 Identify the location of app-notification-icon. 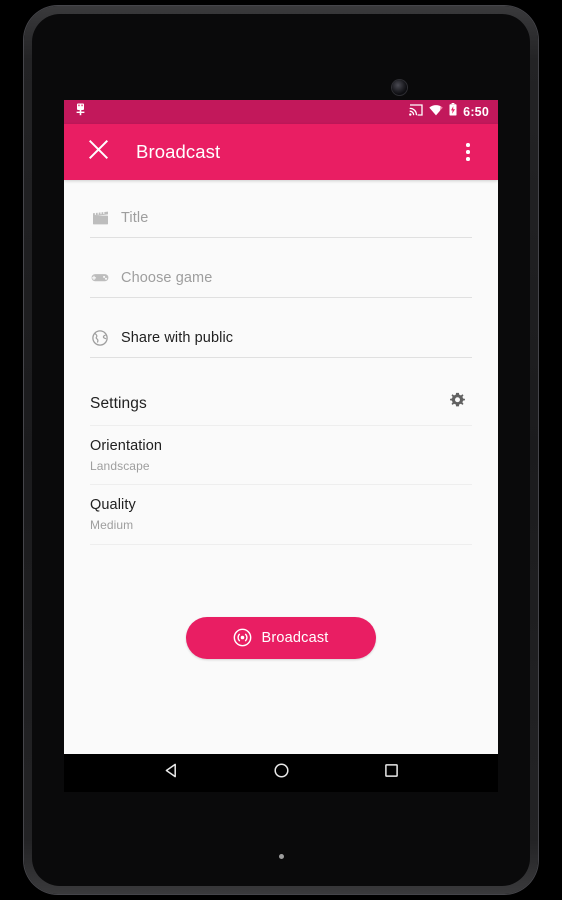
(80, 112).